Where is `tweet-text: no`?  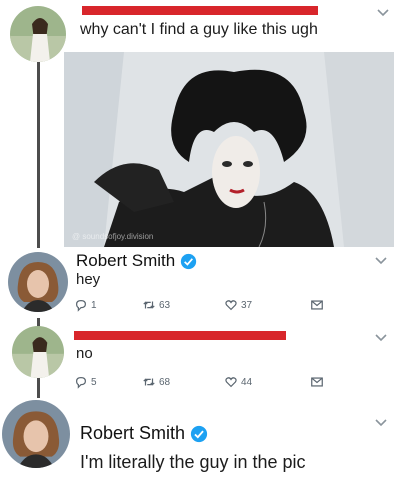 tweet-text: no is located at coordinates (84, 353).